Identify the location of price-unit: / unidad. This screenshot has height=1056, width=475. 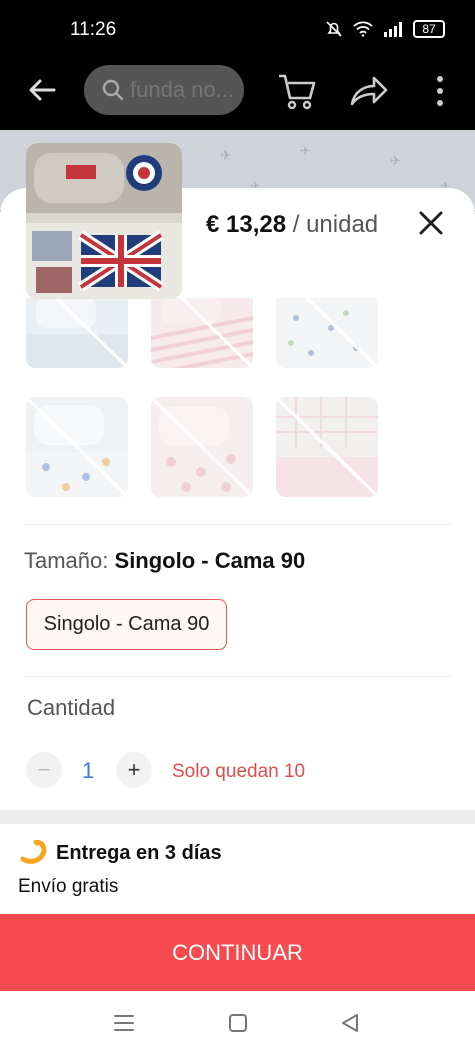
(335, 224).